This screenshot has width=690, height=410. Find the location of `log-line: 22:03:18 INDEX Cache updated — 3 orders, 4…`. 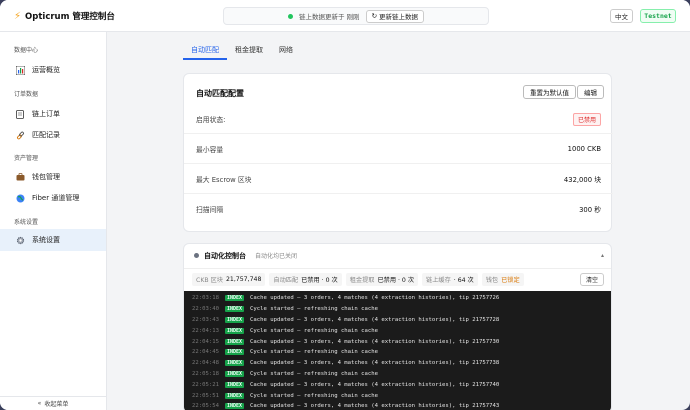

log-line: 22:03:18 INDEX Cache updated — 3 orders, 4… is located at coordinates (397, 298).